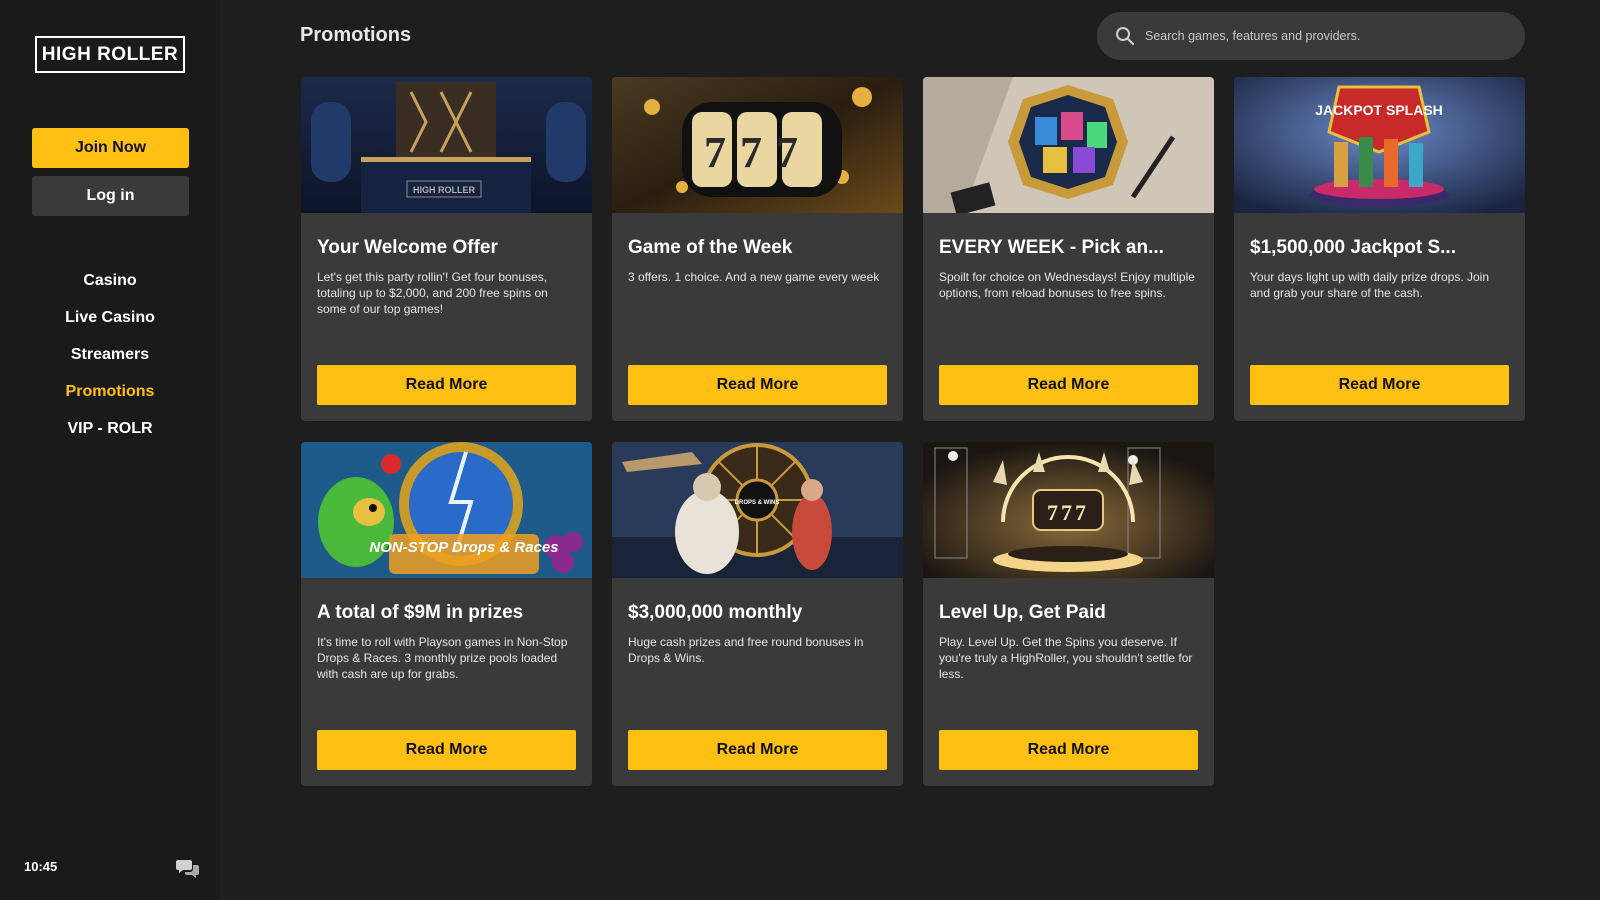 The width and height of the screenshot is (1600, 900). I want to click on search-input, so click(1325, 36).